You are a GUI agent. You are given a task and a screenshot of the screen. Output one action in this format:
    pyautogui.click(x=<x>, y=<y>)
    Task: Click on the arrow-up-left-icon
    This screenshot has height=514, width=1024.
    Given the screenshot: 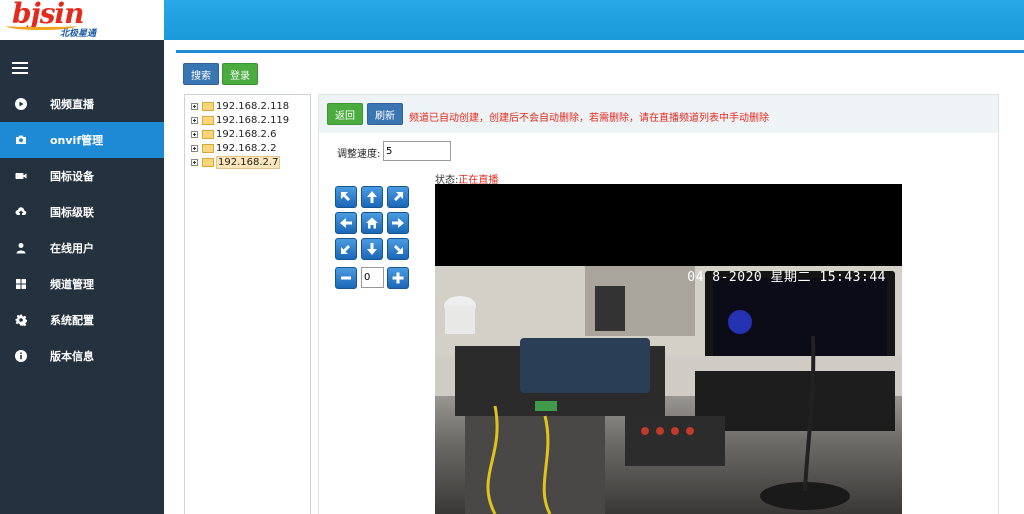 What is the action you would take?
    pyautogui.click(x=345, y=196)
    